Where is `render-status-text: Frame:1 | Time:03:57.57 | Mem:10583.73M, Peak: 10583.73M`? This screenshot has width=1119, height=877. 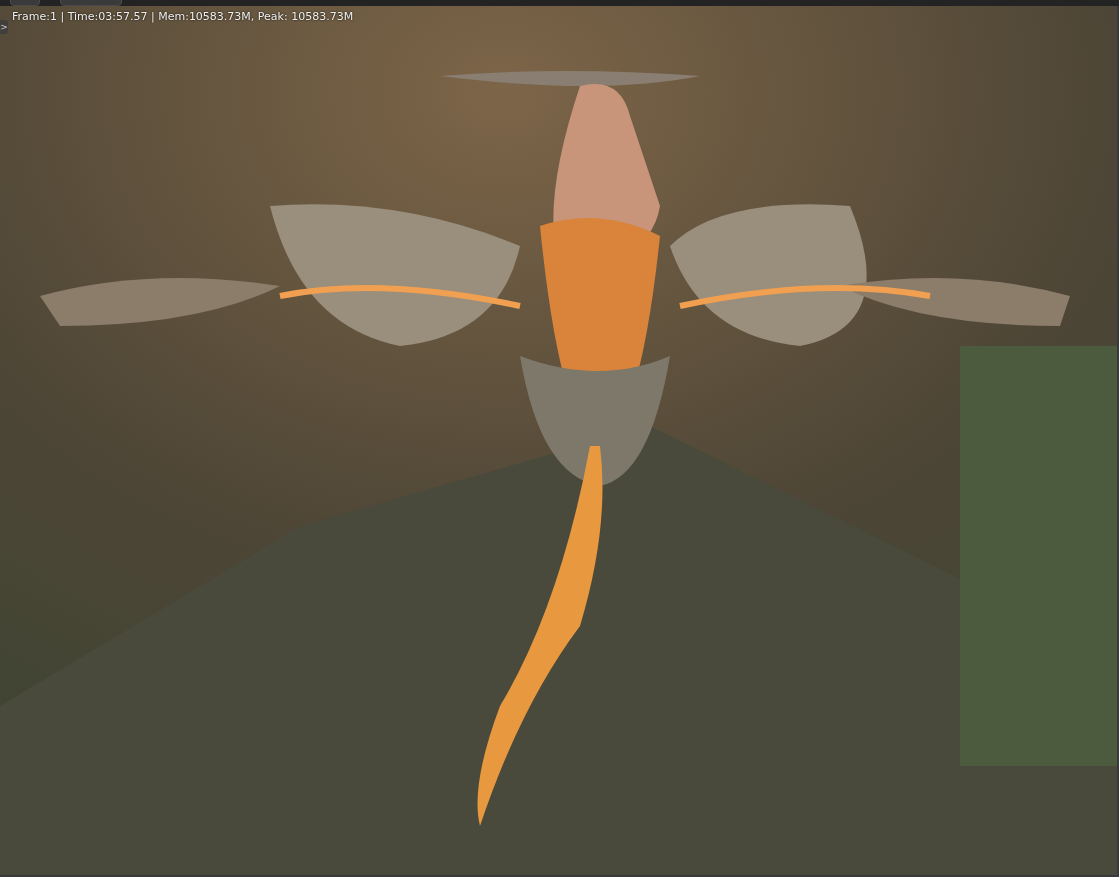 render-status-text: Frame:1 | Time:03:57.57 | Mem:10583.73M, Peak: 10583.73M is located at coordinates (183, 16).